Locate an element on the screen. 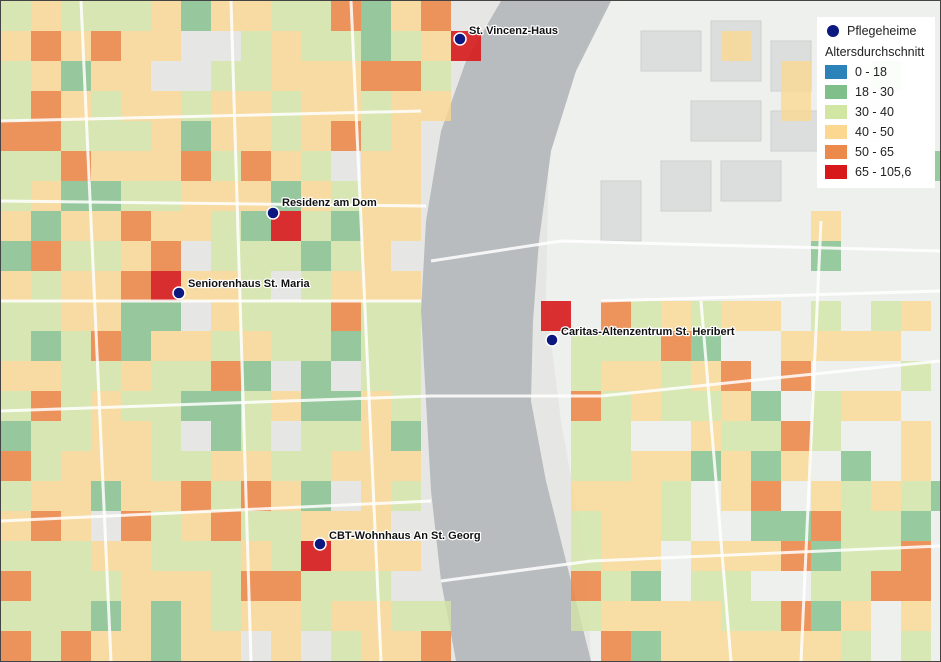 Image resolution: width=941 pixels, height=662 pixels. building-block is located at coordinates (621, 211).